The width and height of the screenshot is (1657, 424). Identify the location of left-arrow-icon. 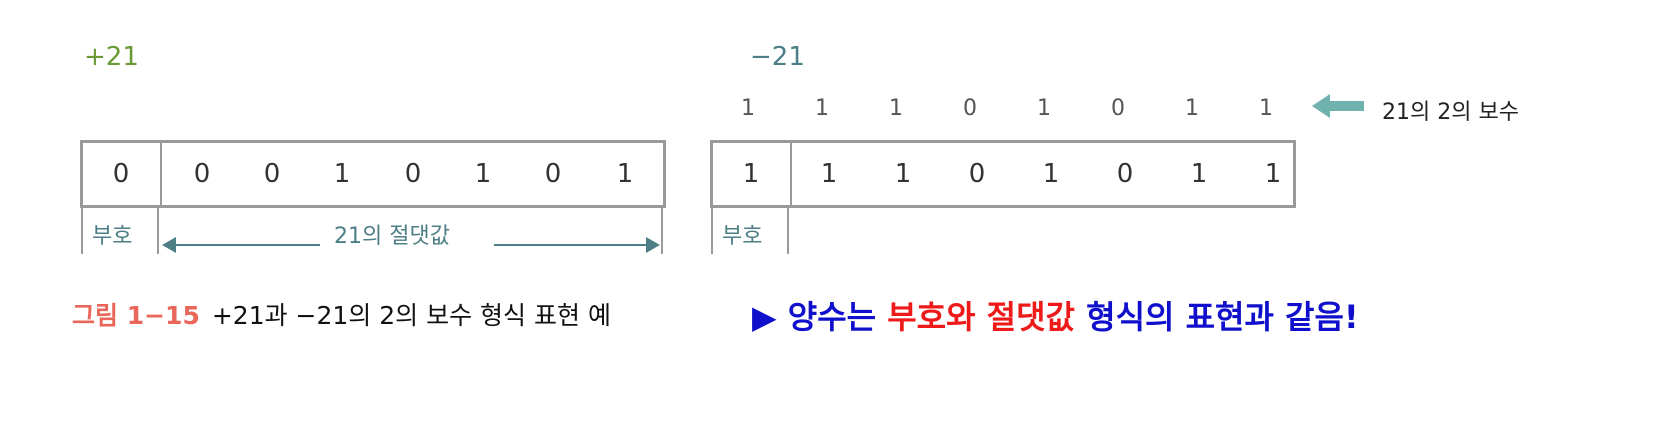
(1338, 106).